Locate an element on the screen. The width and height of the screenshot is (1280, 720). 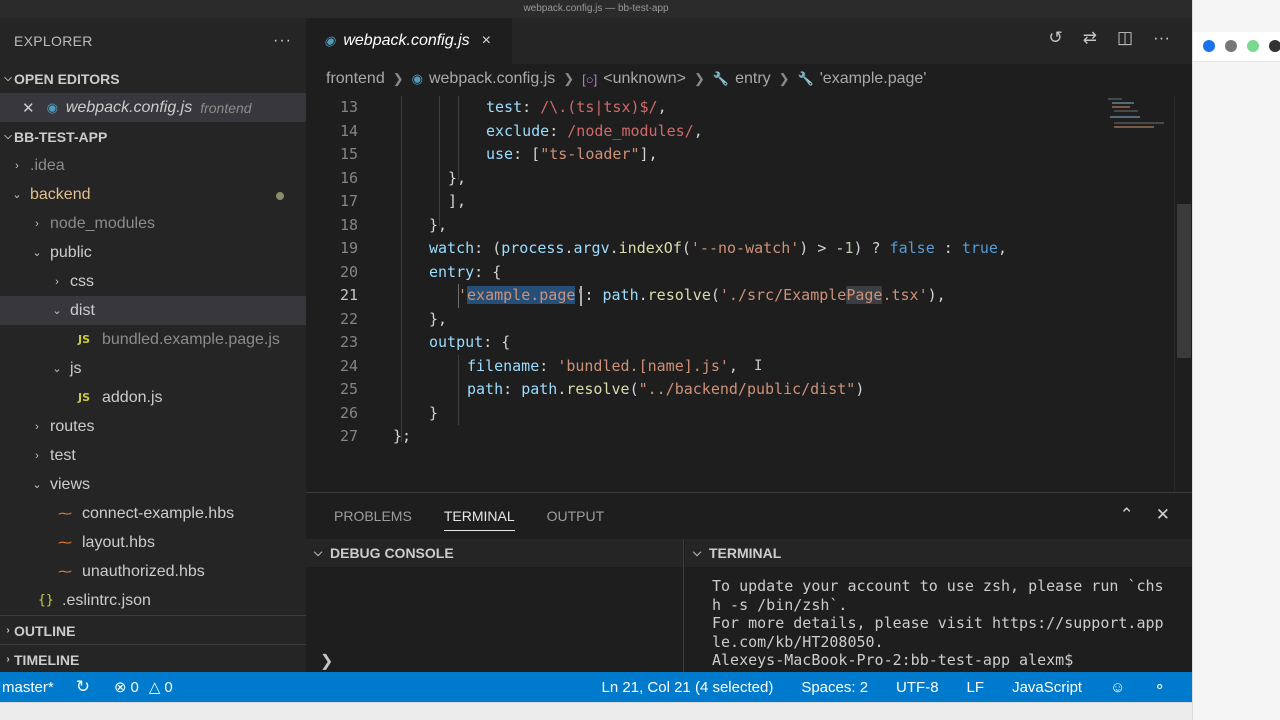
debug-console-pane: ⌵ DEBUG CONSOLE ❯ is located at coordinates (495, 606).